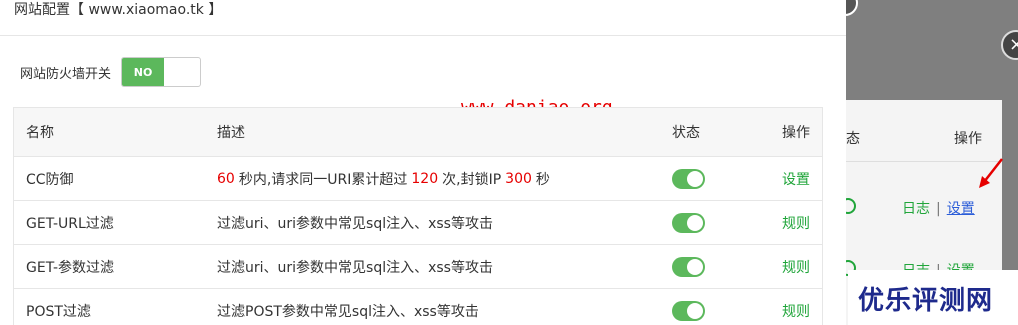 The height and width of the screenshot is (325, 1018). What do you see at coordinates (348, 311) in the screenshot?
I see `rule-desc: 过滤POST参数中常见sql注入、xss等攻击` at bounding box center [348, 311].